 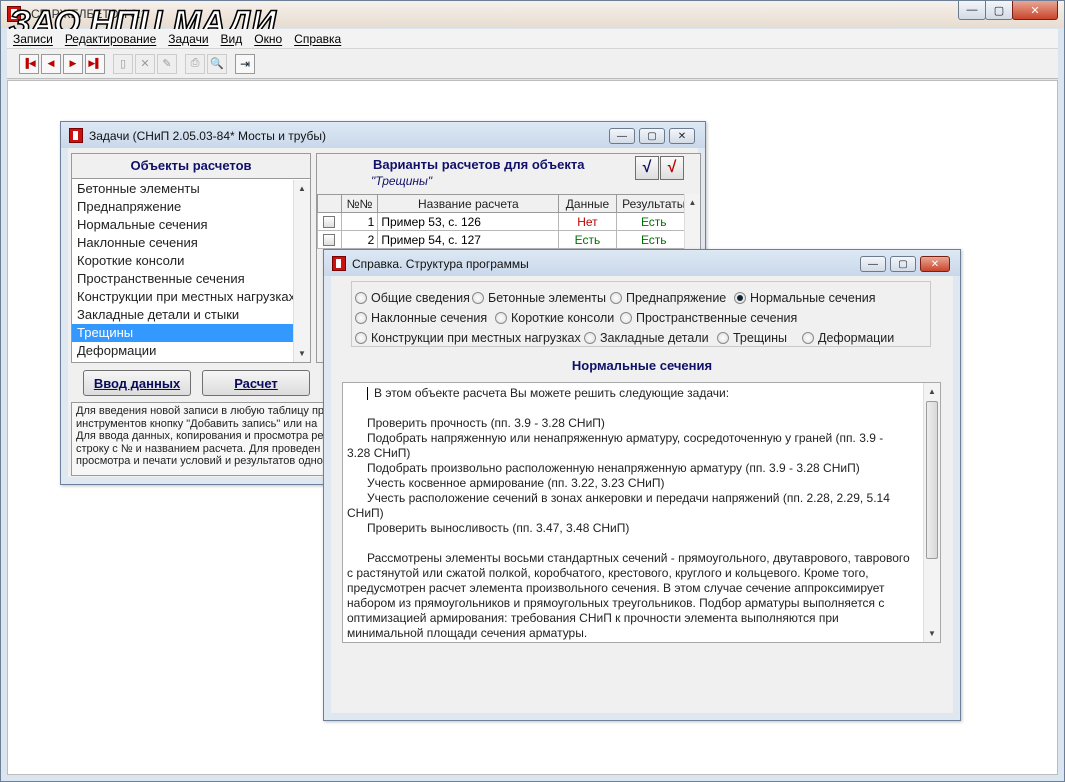 What do you see at coordinates (73, 63) in the screenshot?
I see `next-record-icon: ▶` at bounding box center [73, 63].